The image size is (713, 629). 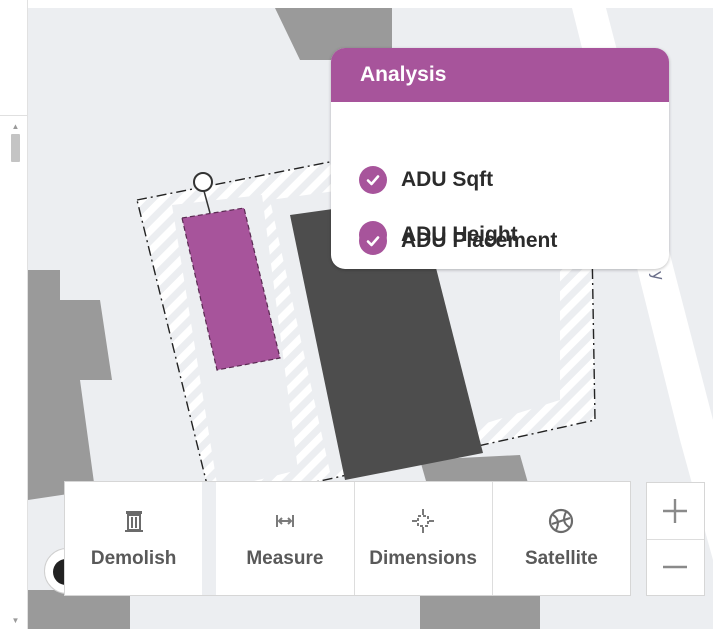 I want to click on measure-button: Measure, so click(x=285, y=538).